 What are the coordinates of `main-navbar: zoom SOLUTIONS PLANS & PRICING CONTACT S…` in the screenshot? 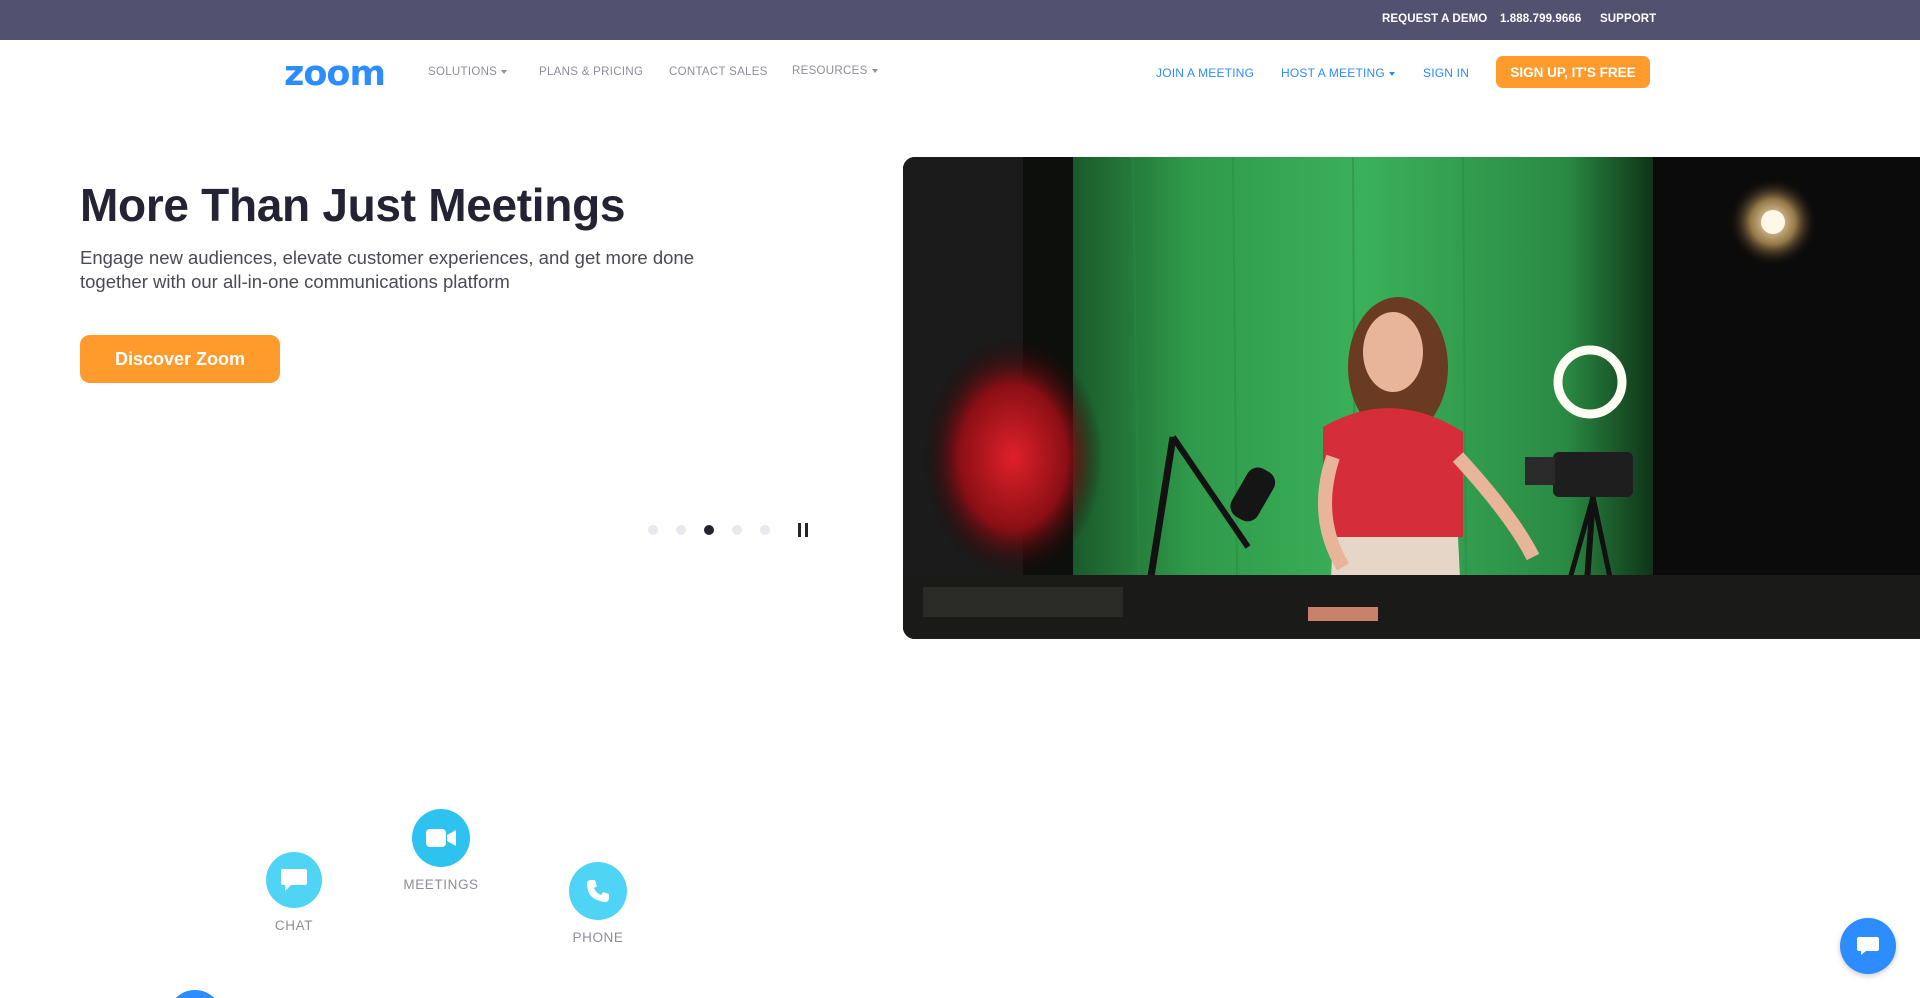 It's located at (960, 72).